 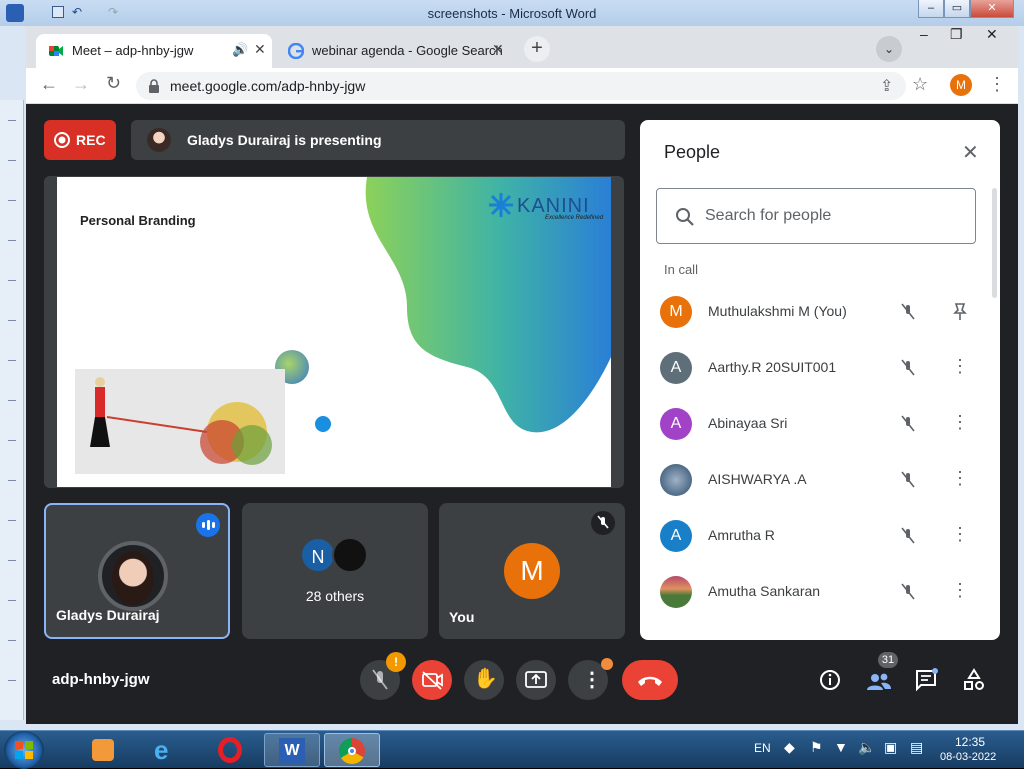 I want to click on clock-date: 08-03-2022, so click(x=968, y=757).